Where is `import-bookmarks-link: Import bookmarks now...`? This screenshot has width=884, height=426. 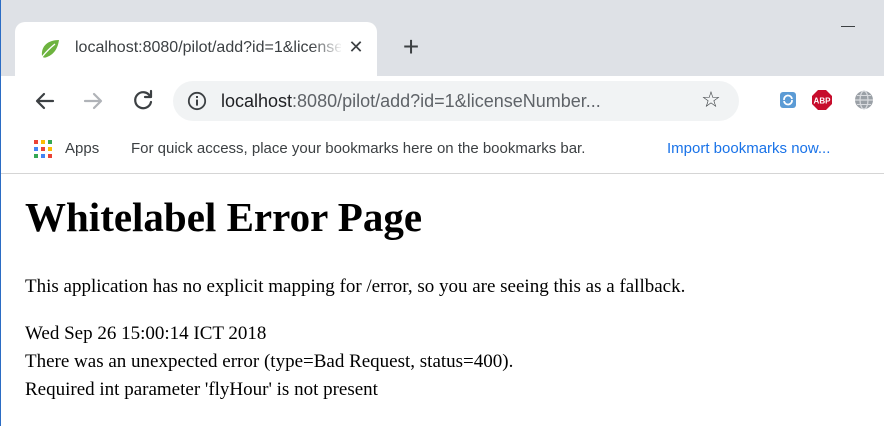 import-bookmarks-link: Import bookmarks now... is located at coordinates (748, 149).